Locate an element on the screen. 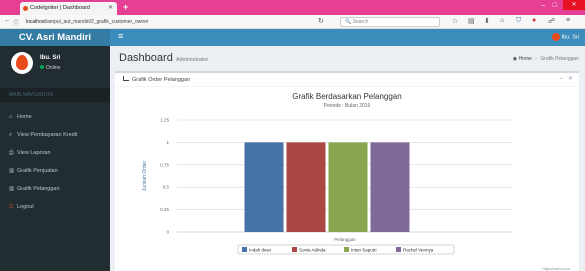  menu-header: MAIN NAVIGATION is located at coordinates (55, 95).